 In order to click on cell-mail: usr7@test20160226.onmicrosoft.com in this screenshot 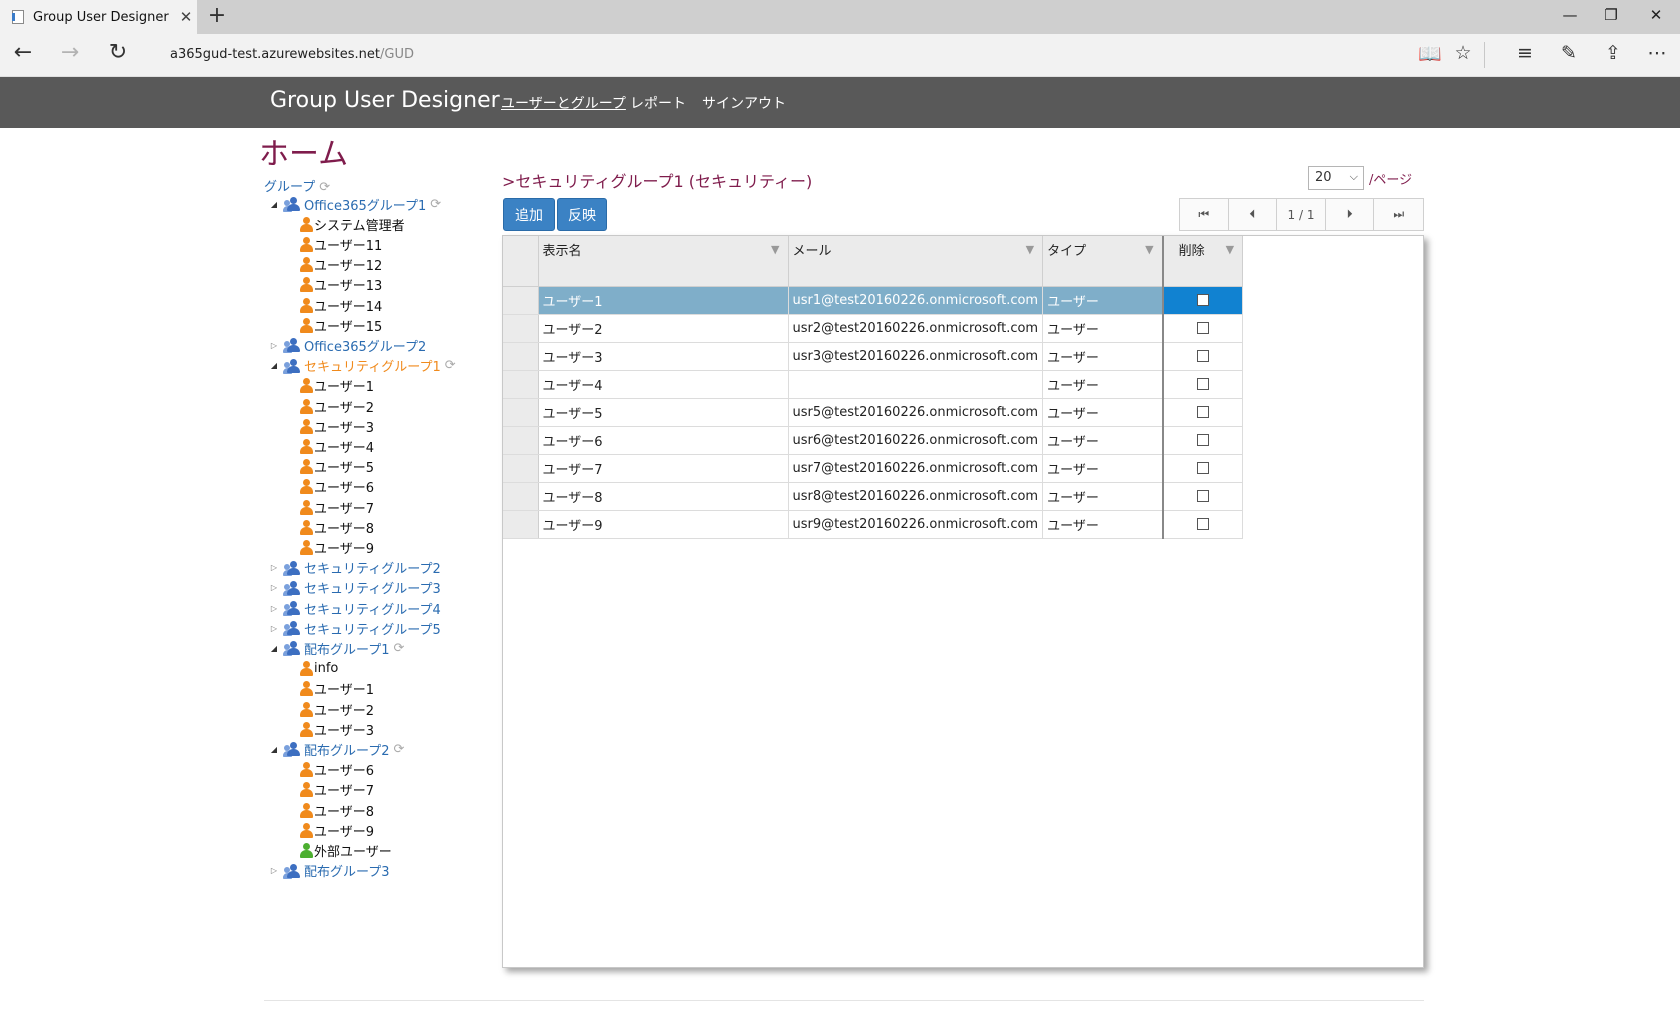, I will do `click(916, 468)`.